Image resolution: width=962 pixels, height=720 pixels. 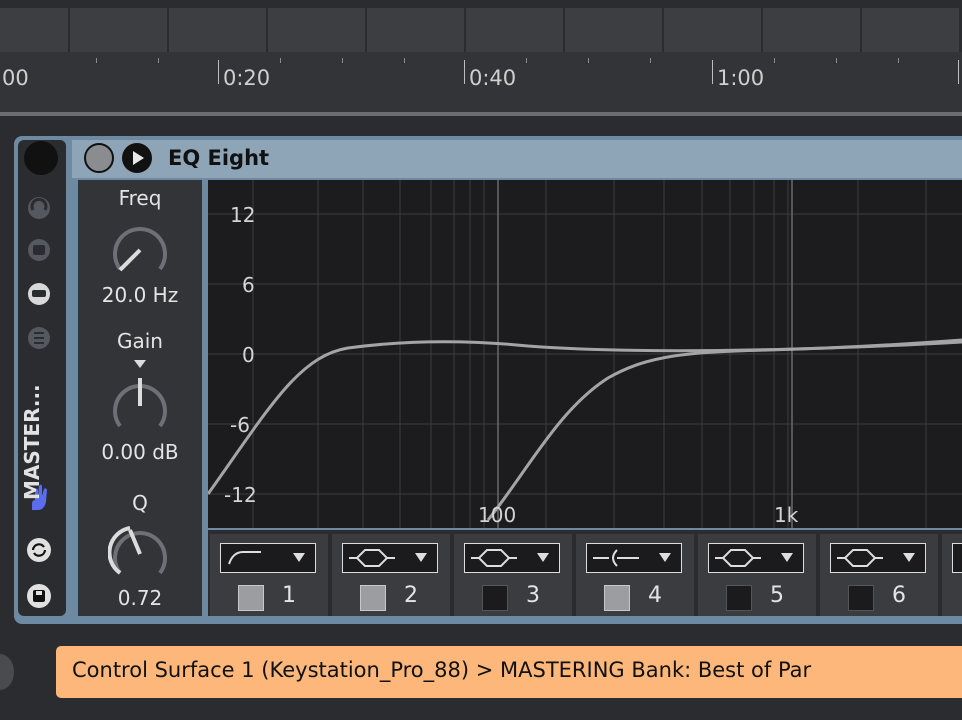 I want to click on time-ruler: 00 0:20 0:40 1:00, so click(x=481, y=82).